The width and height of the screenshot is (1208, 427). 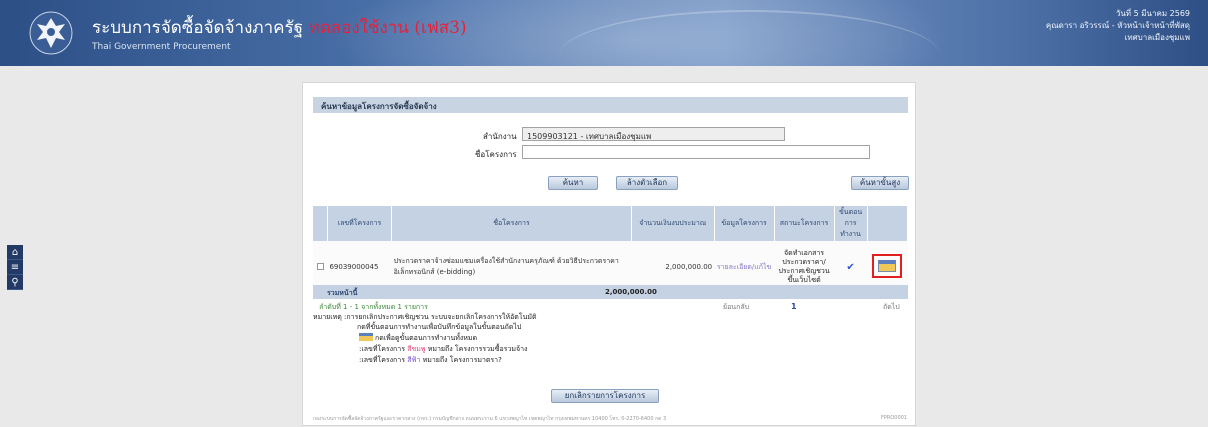 I want to click on test-mode-label: ทดลองใช้งาน (เฟส3), so click(x=387, y=28).